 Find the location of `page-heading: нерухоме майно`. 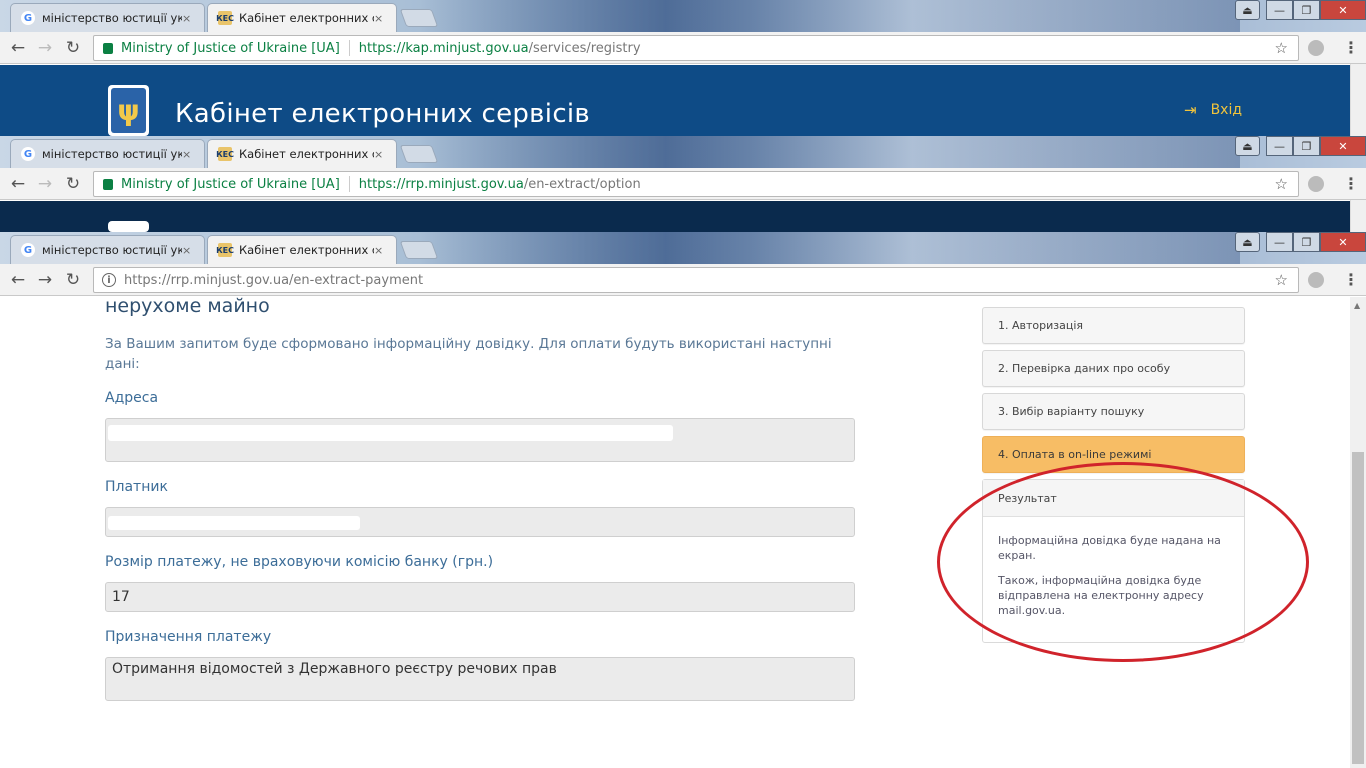

page-heading: нерухоме майно is located at coordinates (187, 307).